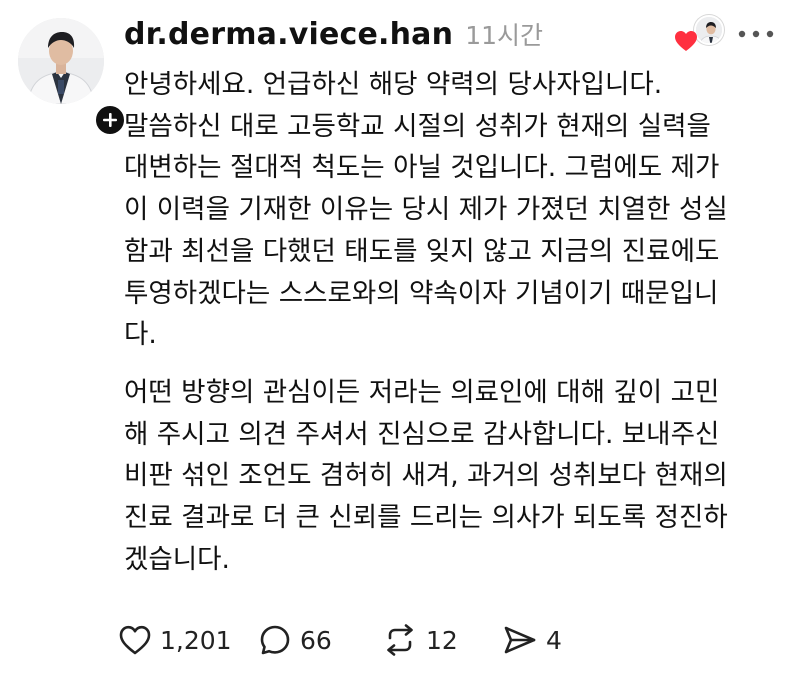  I want to click on heart-icon, so click(686, 41).